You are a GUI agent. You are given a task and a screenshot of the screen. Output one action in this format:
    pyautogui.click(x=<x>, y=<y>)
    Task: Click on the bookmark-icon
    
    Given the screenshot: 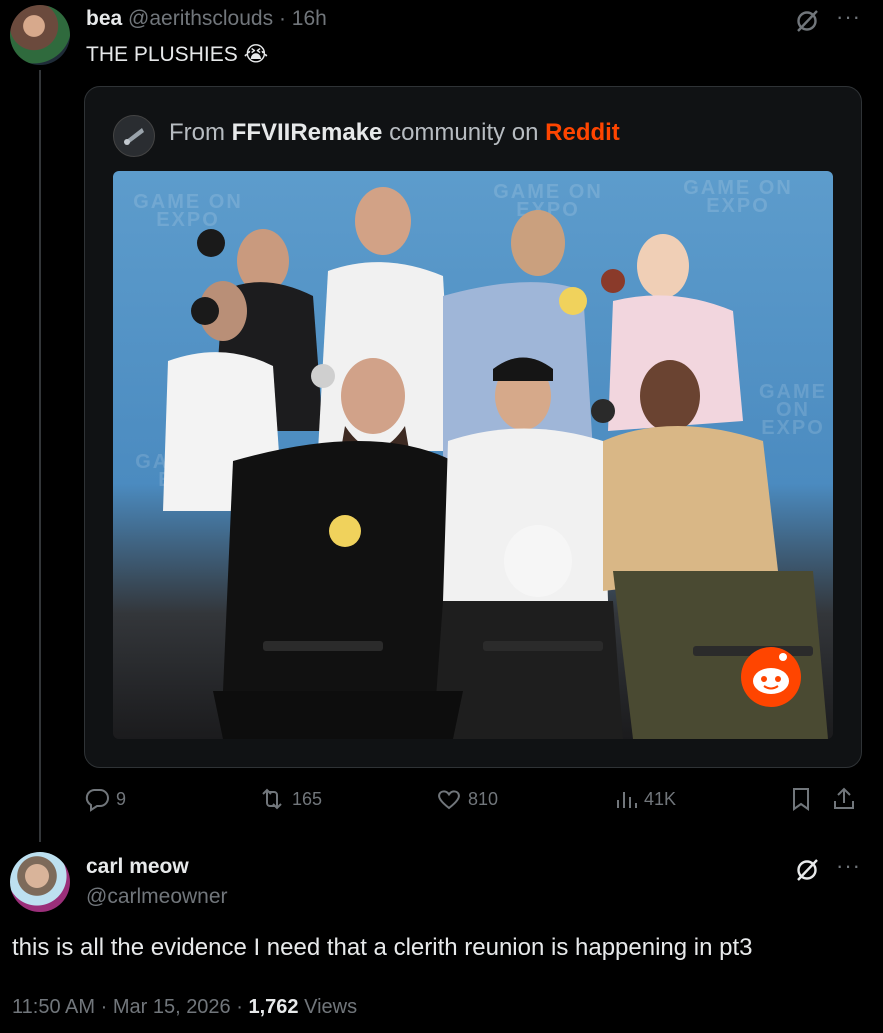 What is the action you would take?
    pyautogui.click(x=801, y=799)
    